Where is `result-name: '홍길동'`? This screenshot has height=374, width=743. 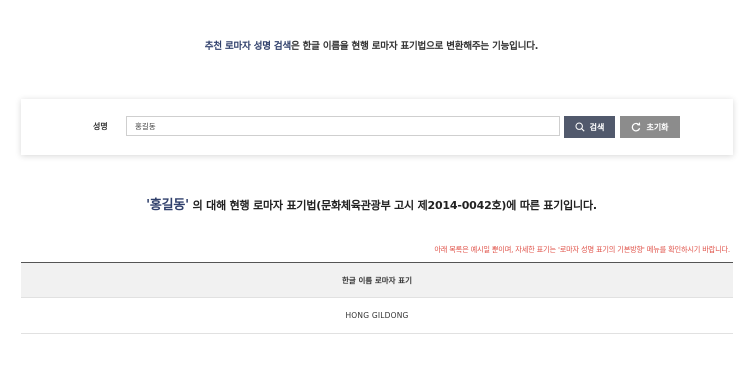 result-name: '홍길동' is located at coordinates (167, 205).